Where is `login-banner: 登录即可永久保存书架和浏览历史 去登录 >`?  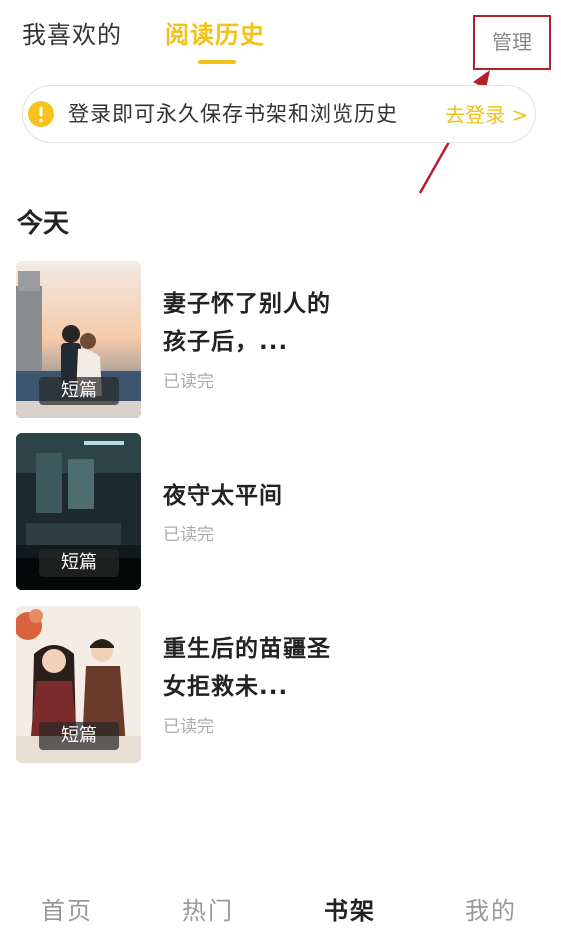 login-banner: 登录即可永久保存书架和浏览历史 去登录 > is located at coordinates (279, 114).